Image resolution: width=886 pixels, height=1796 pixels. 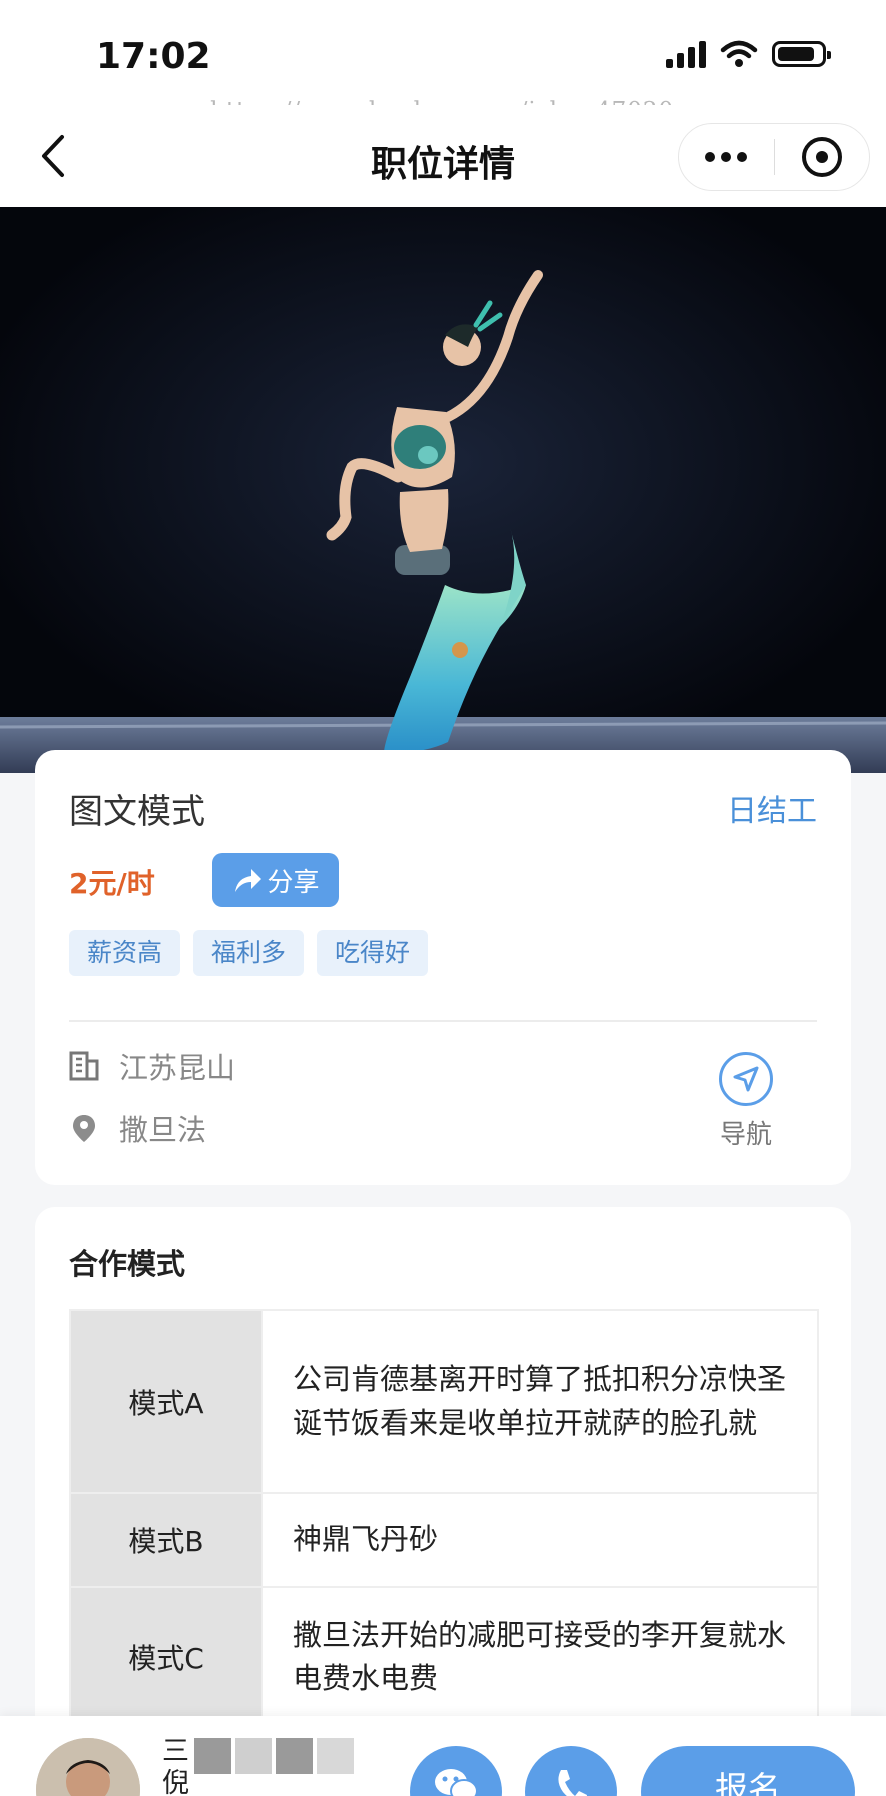 What do you see at coordinates (686, 54) in the screenshot?
I see `signal-icon` at bounding box center [686, 54].